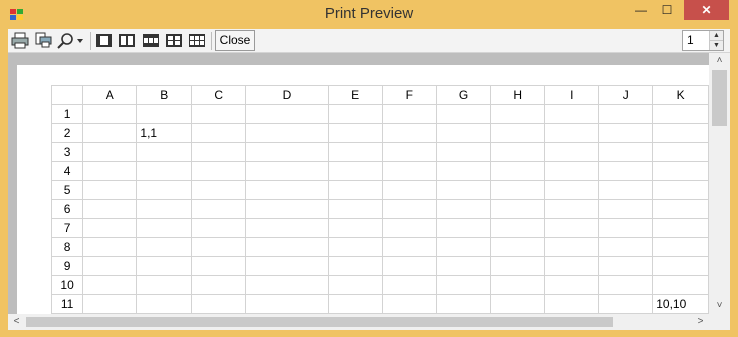 The width and height of the screenshot is (738, 337). What do you see at coordinates (667, 10) in the screenshot?
I see `maximize-button: ☐` at bounding box center [667, 10].